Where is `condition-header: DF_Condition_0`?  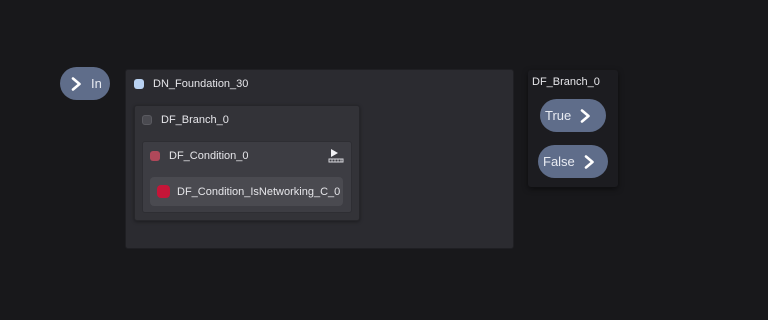 condition-header: DF_Condition_0 is located at coordinates (247, 156).